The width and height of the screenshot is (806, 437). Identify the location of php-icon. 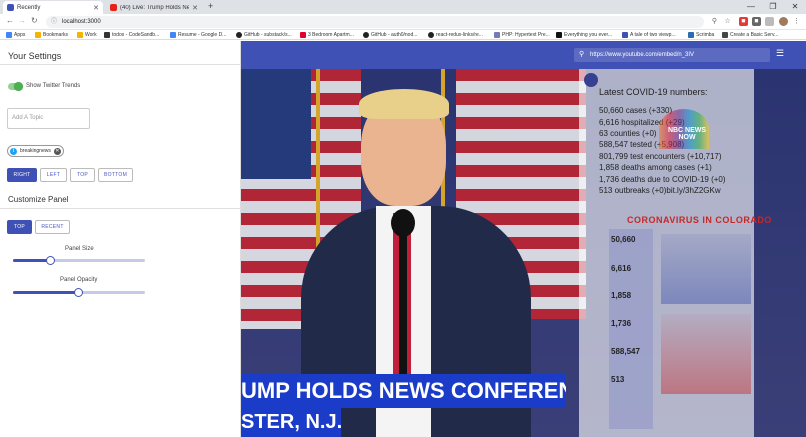
(497, 35).